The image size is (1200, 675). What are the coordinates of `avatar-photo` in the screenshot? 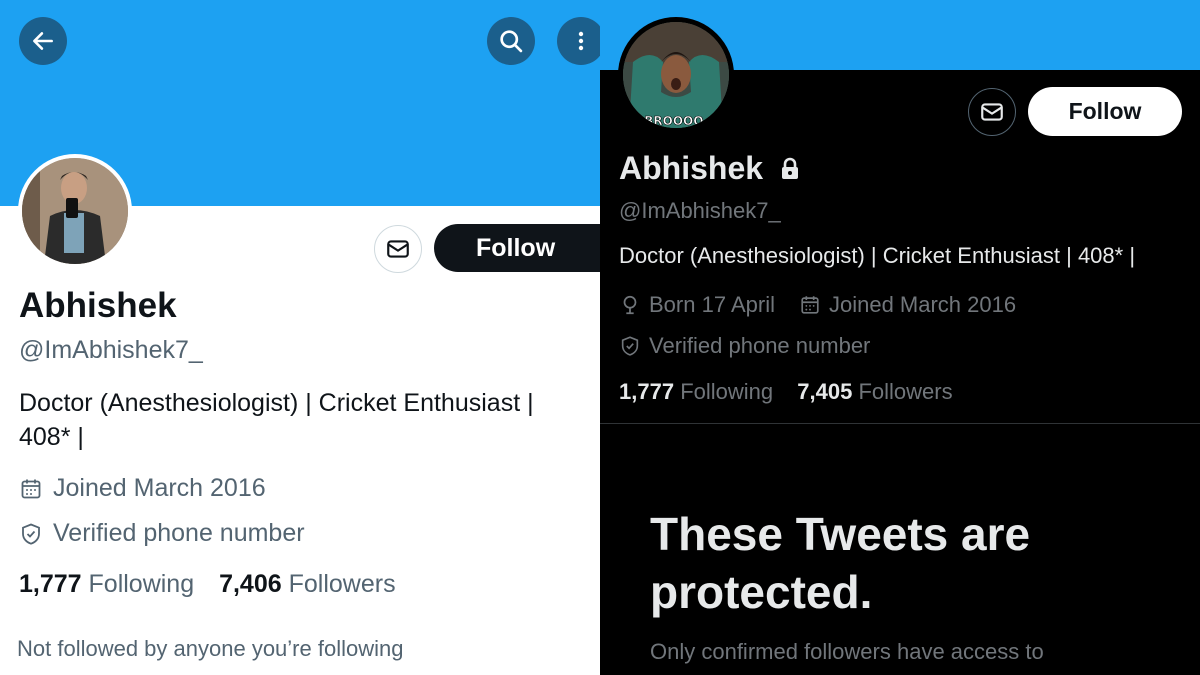 It's located at (75, 211).